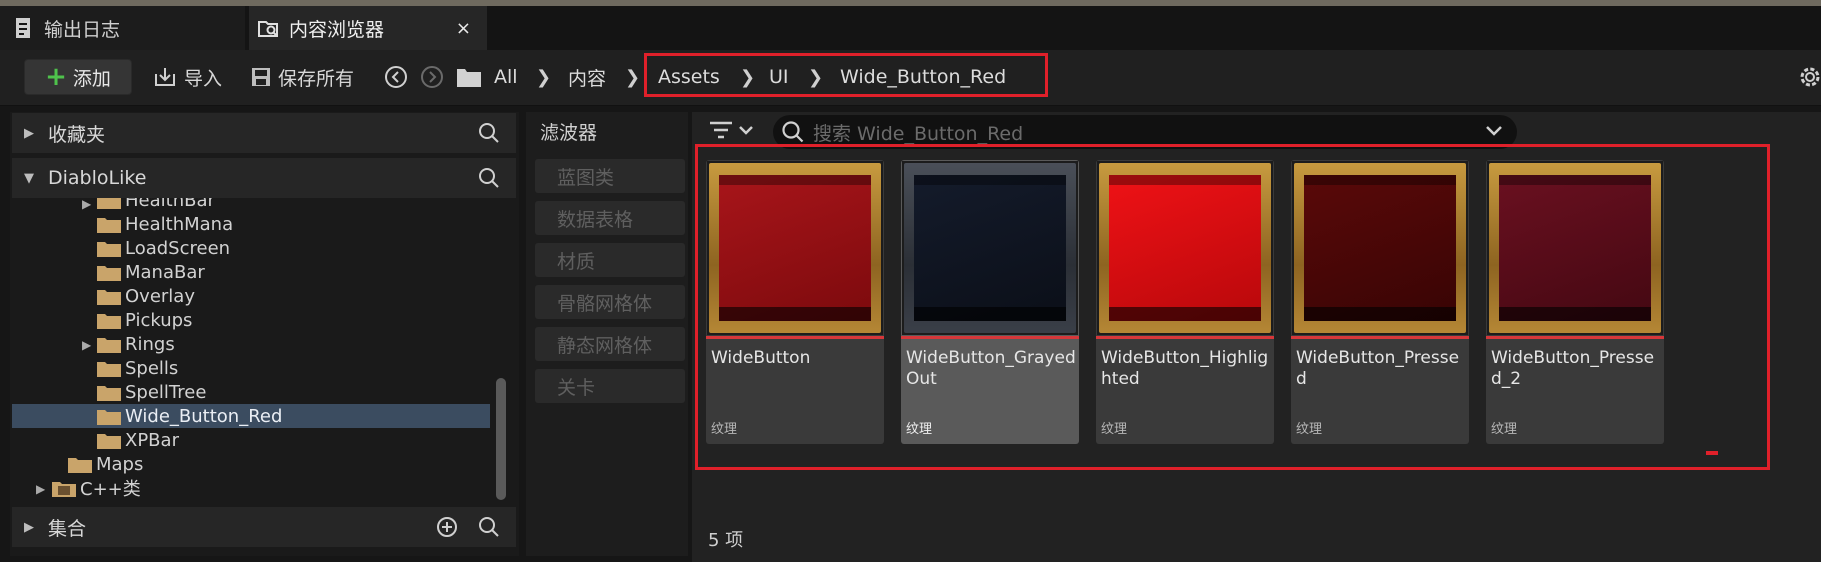  I want to click on save-all-button: 保存所有, so click(302, 77).